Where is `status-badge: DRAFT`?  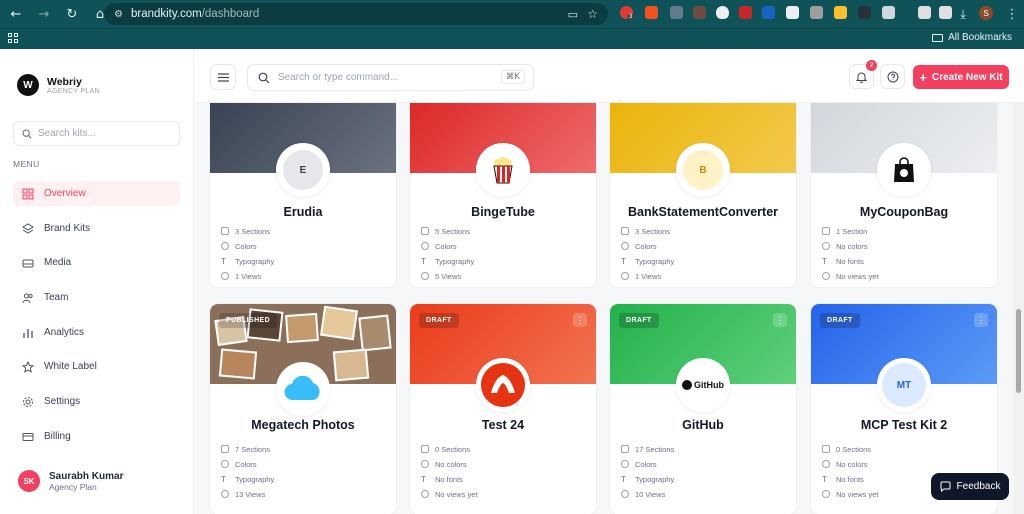 status-badge: DRAFT is located at coordinates (840, 320).